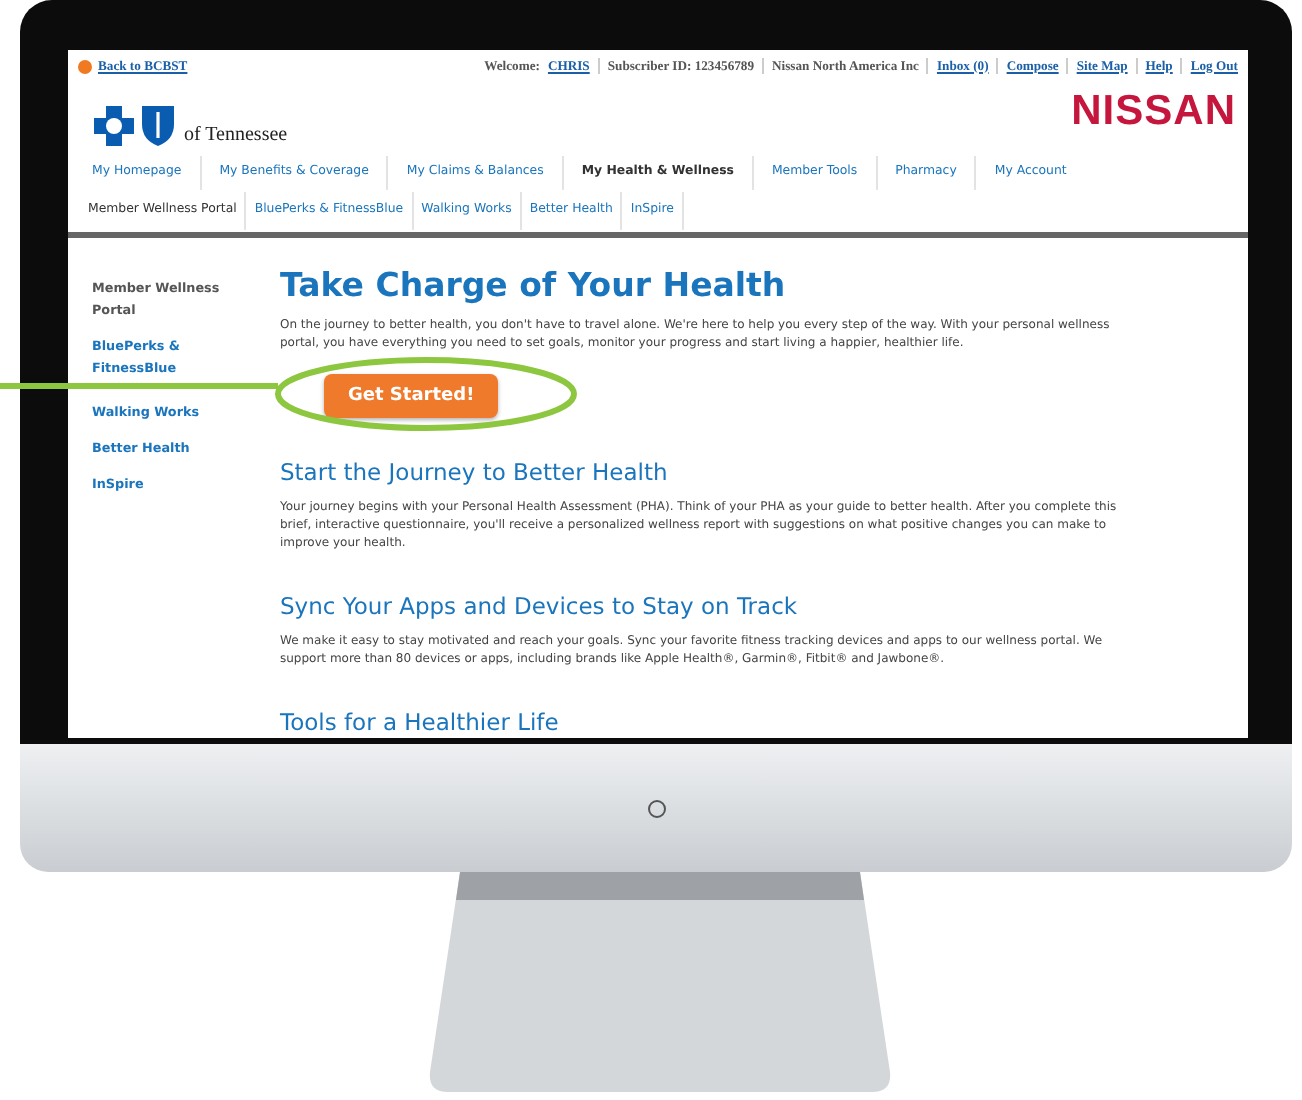  What do you see at coordinates (420, 722) in the screenshot?
I see `section-heading: Tools for a Healthier Life` at bounding box center [420, 722].